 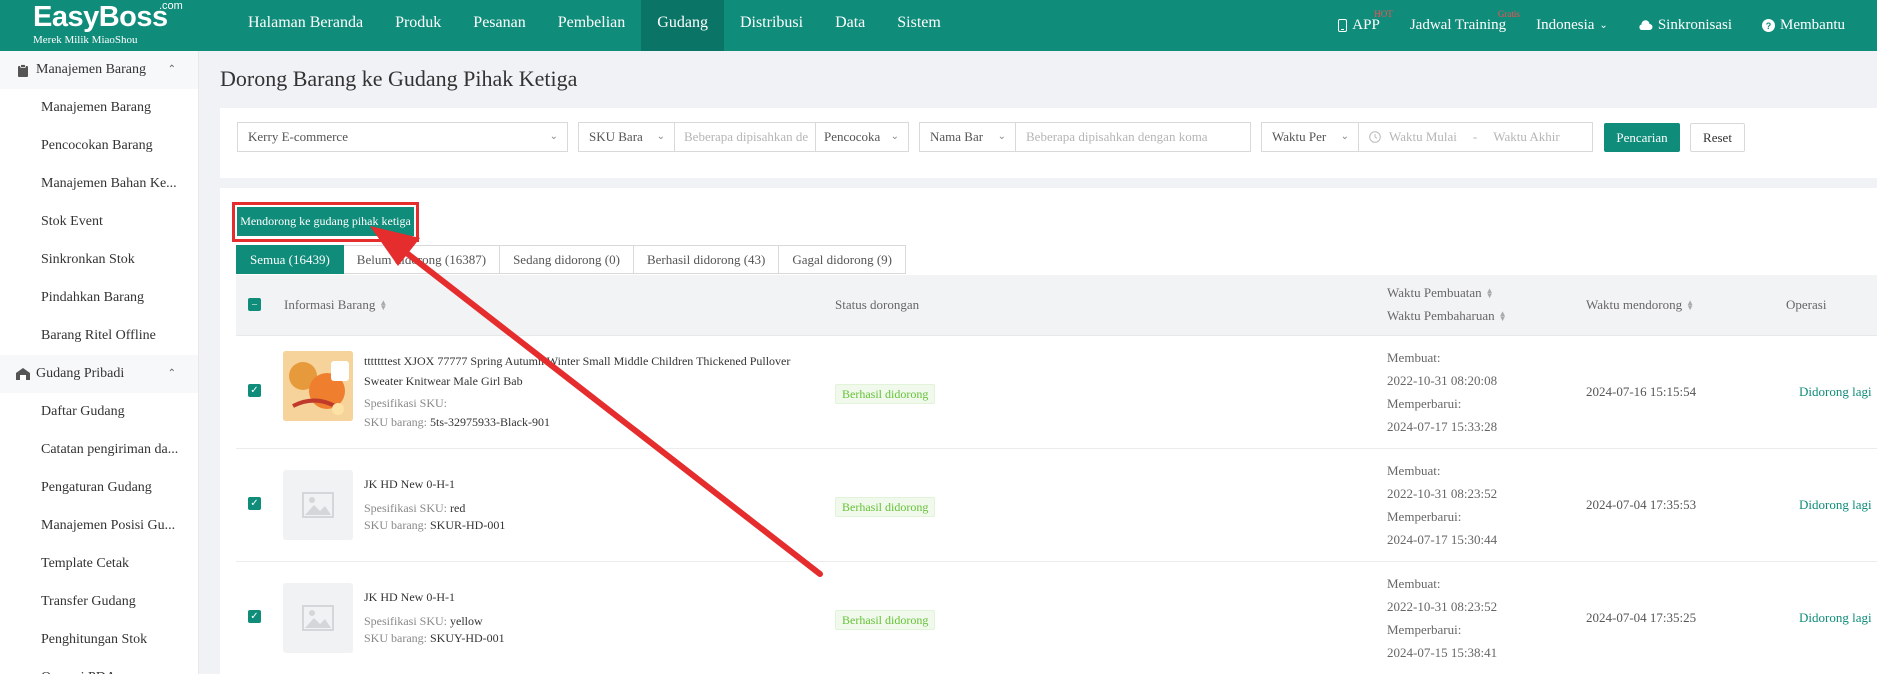 What do you see at coordinates (885, 394) in the screenshot?
I see `status-badge: Berhasil didorong` at bounding box center [885, 394].